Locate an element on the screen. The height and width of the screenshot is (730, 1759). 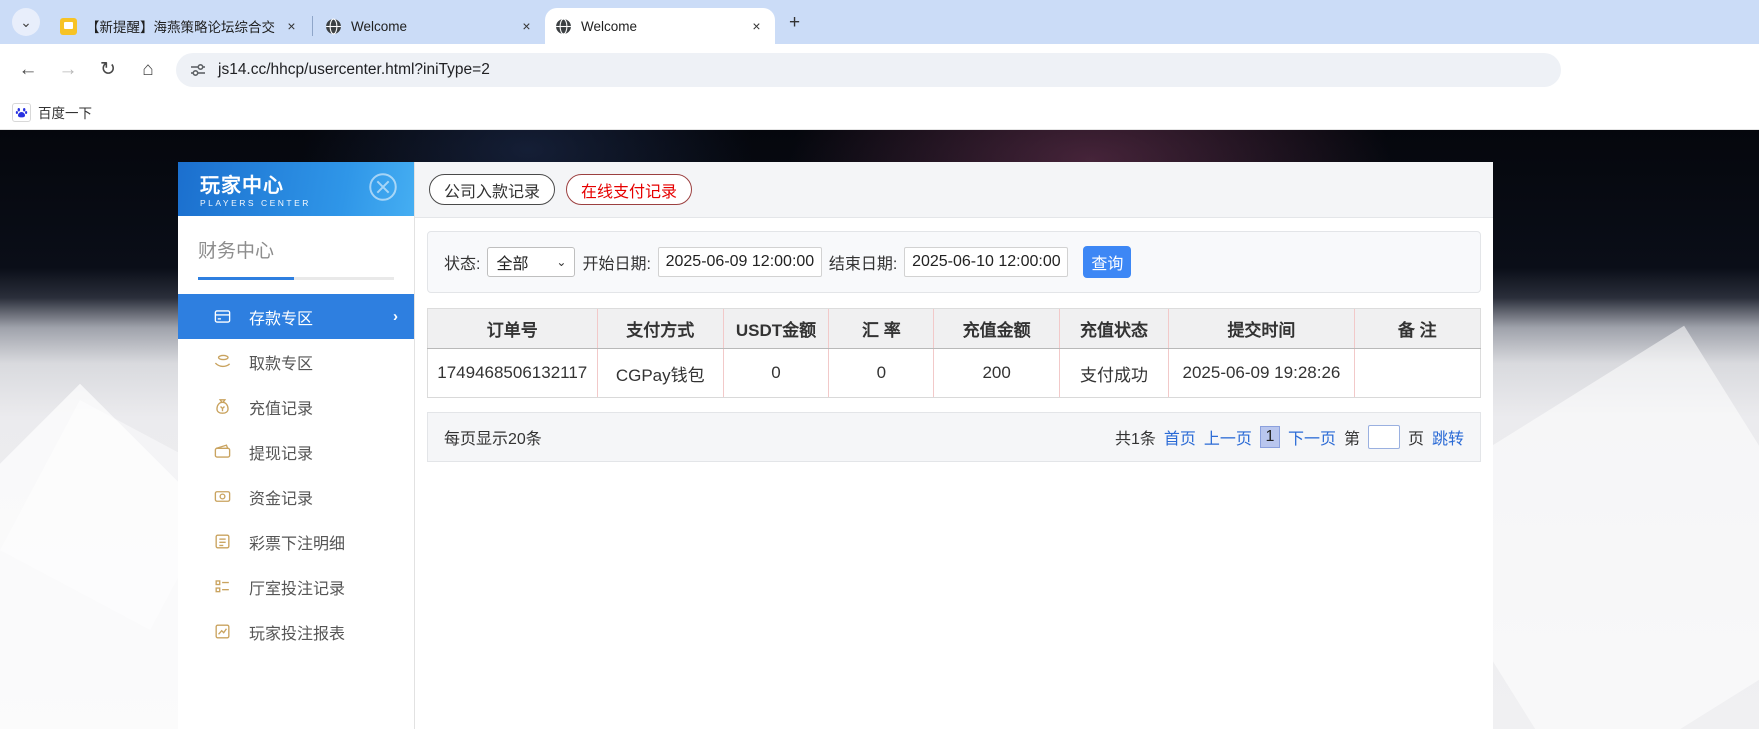
cell-order-id: 1749468506132117 is located at coordinates (512, 373).